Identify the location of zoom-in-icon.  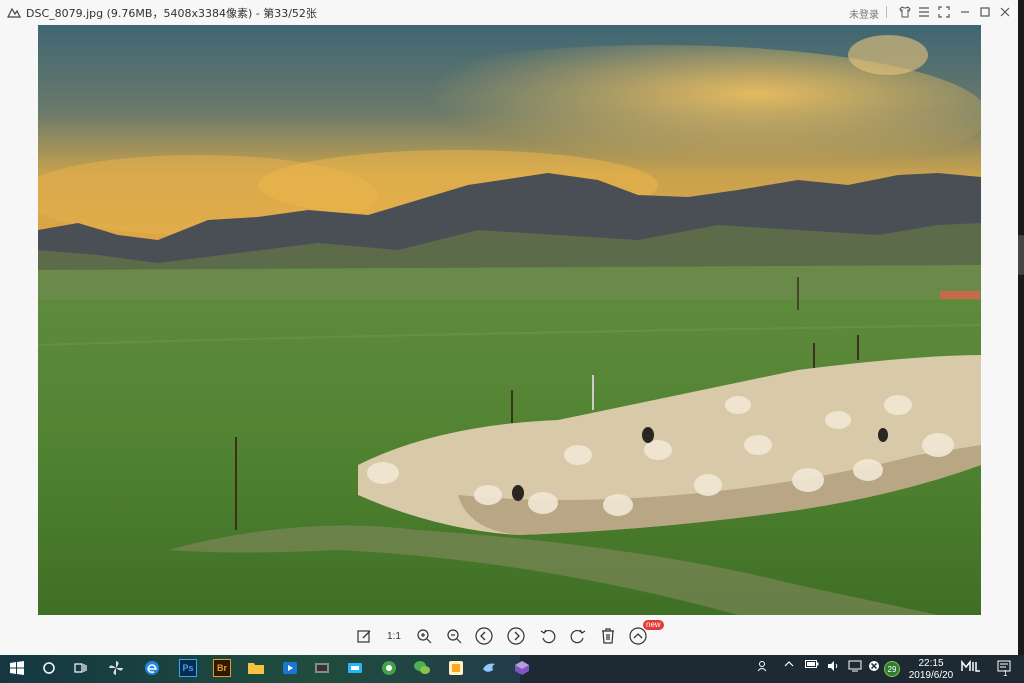
(424, 636).